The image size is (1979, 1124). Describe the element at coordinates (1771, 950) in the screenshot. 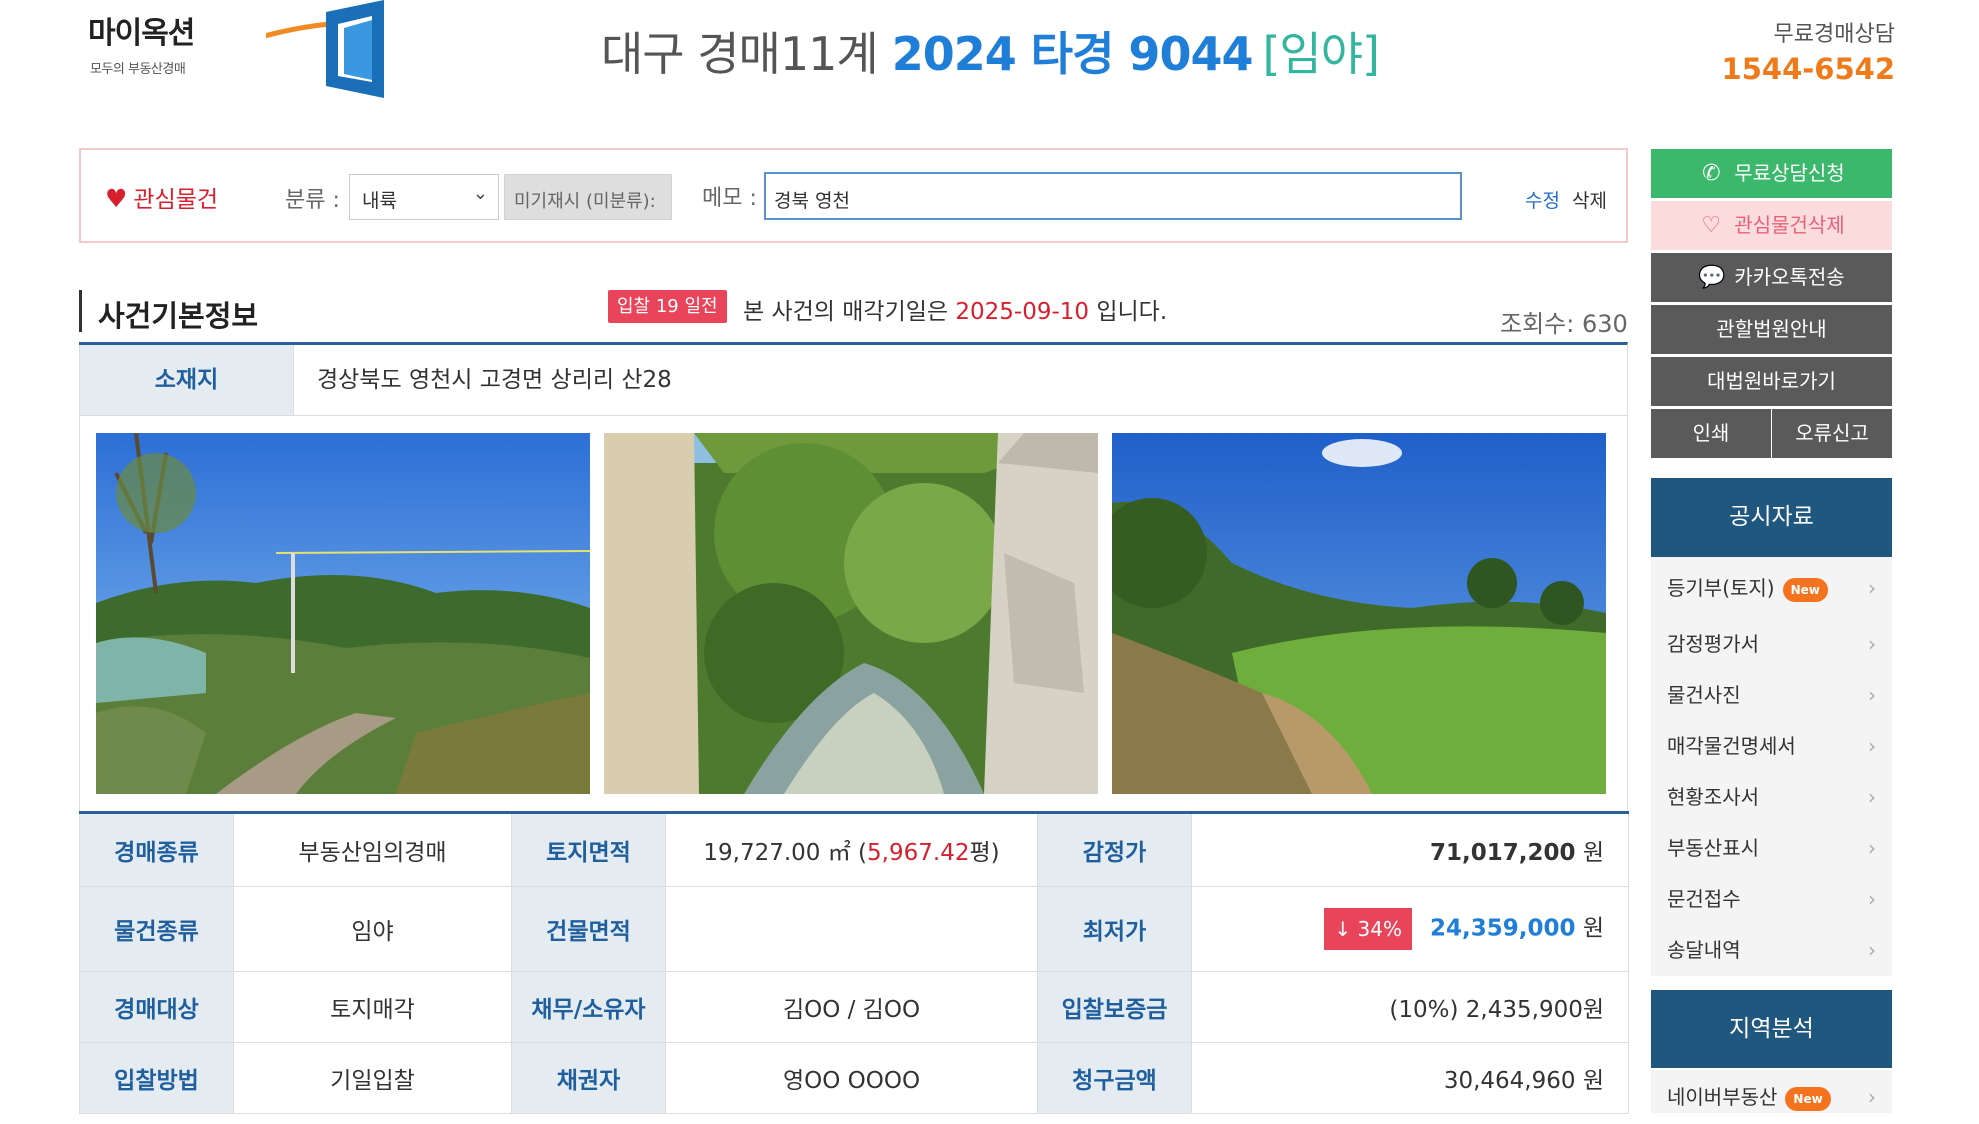

I see `doc-delivery-link: 송달내역 ›` at that location.